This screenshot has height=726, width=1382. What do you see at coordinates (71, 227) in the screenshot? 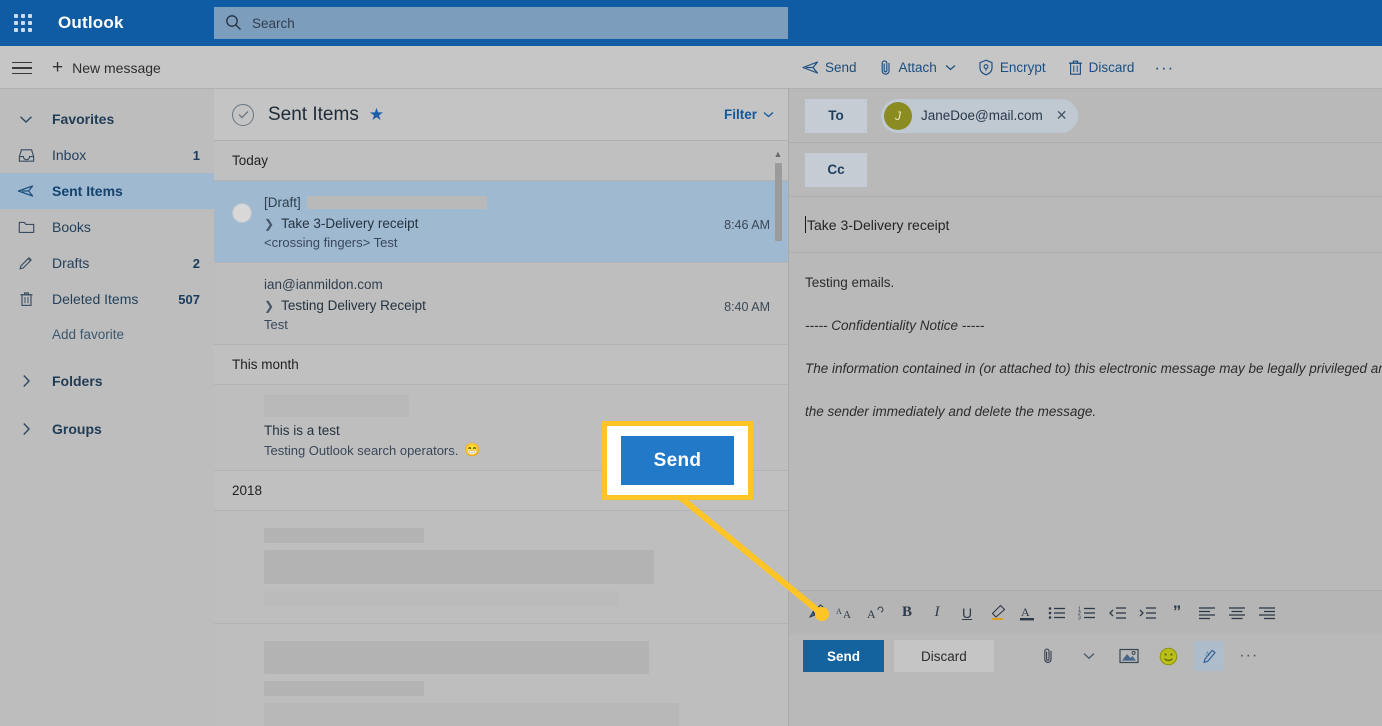
I see `sidebar-item-label: Books` at bounding box center [71, 227].